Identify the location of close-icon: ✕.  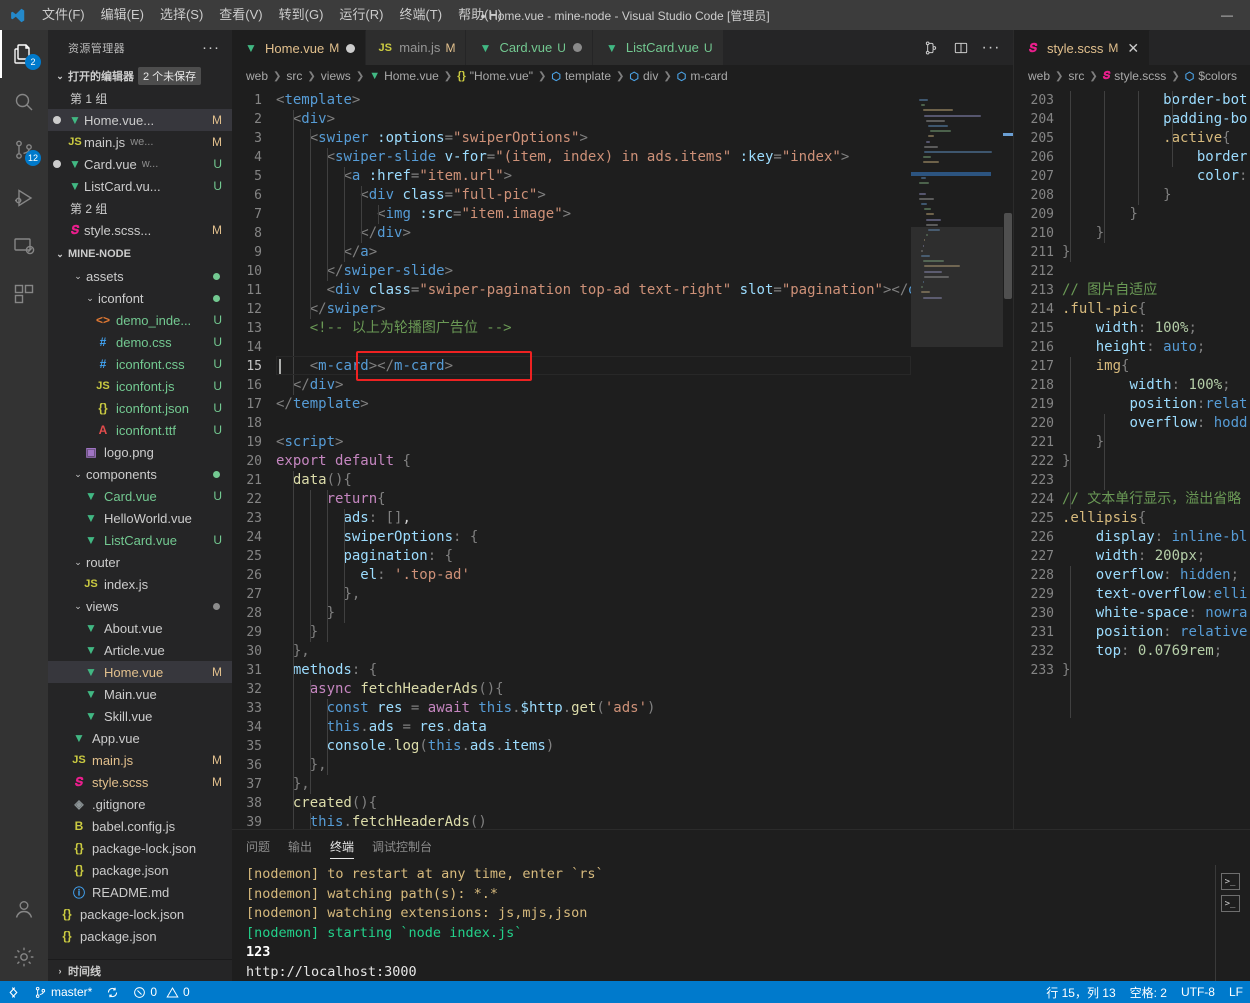
(1133, 48).